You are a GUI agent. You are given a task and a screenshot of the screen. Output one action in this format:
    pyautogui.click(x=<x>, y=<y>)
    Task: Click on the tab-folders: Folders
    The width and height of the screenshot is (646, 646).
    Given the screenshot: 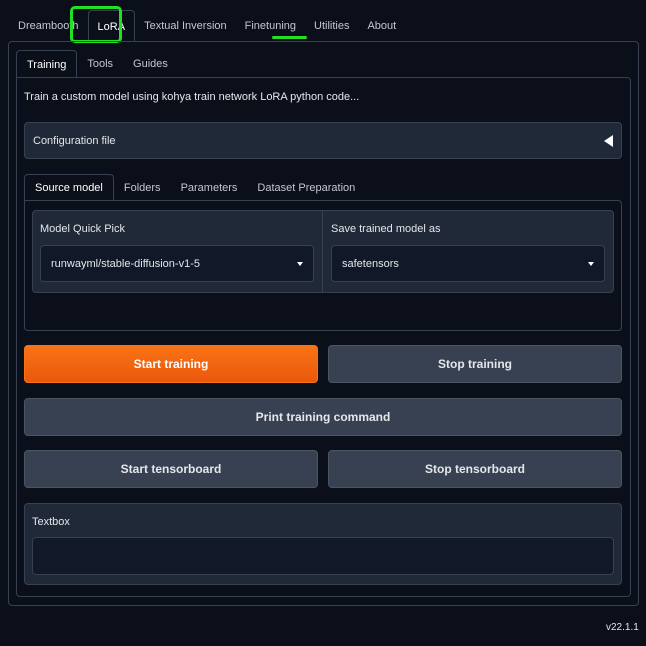 What is the action you would take?
    pyautogui.click(x=142, y=187)
    